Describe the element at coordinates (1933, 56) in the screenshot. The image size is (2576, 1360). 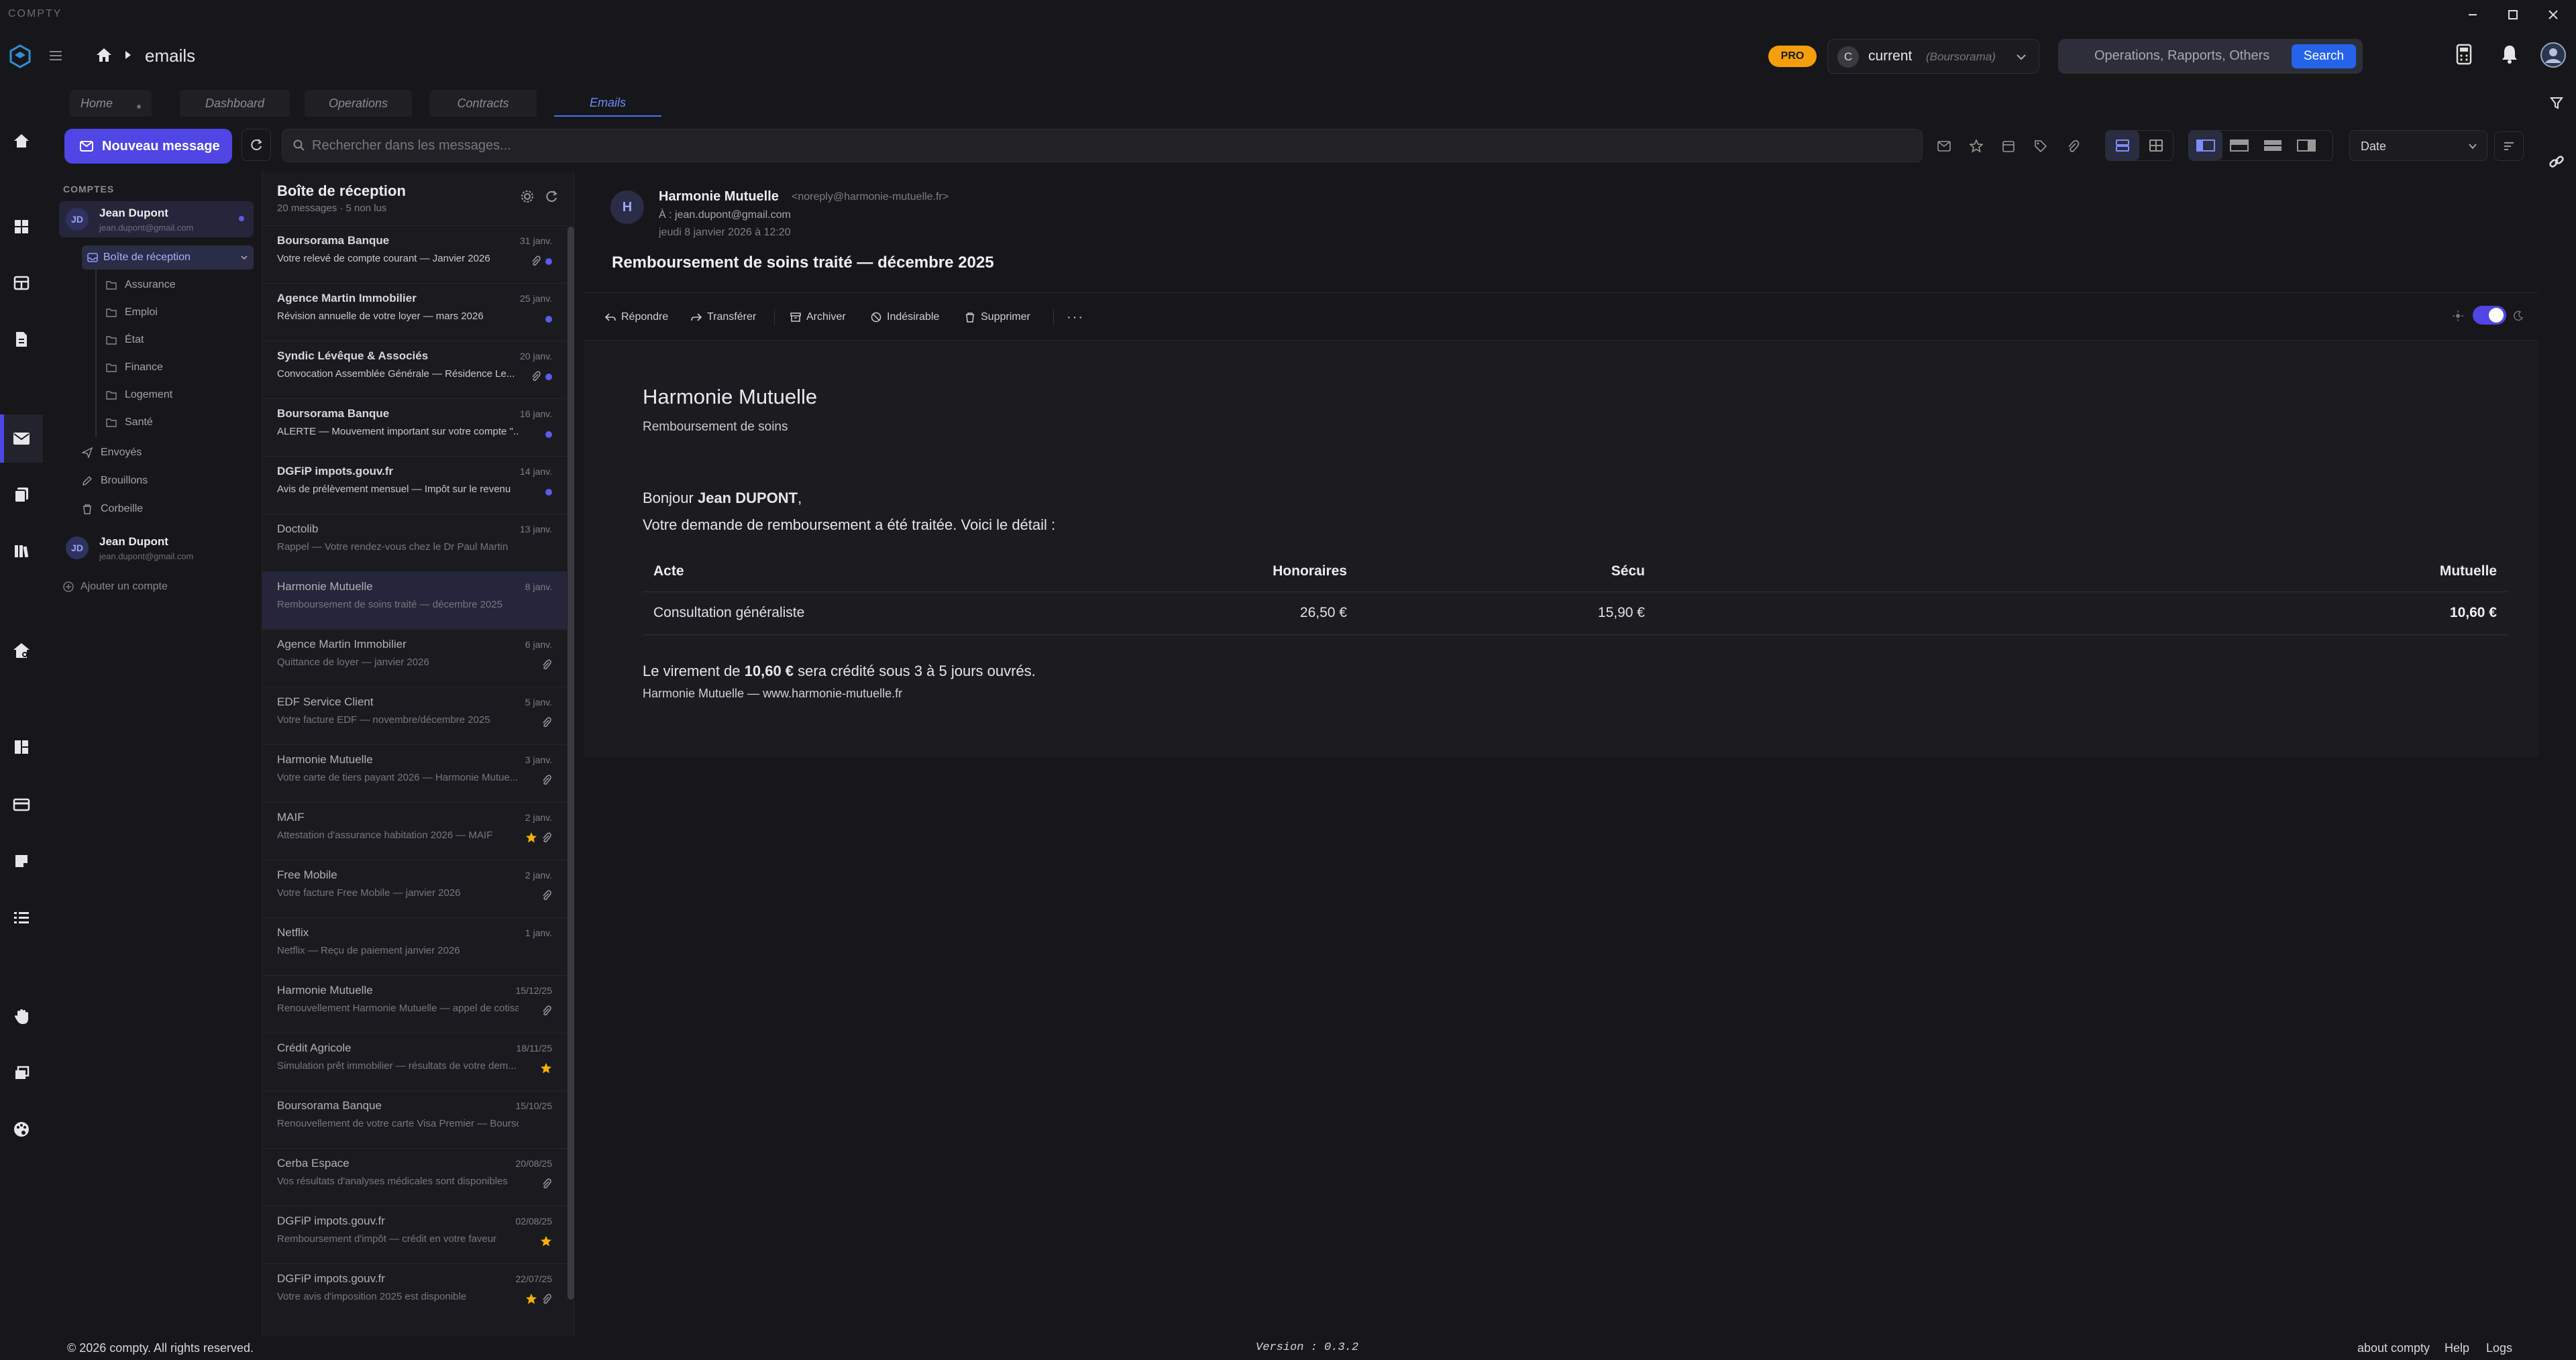
I see `account-selector: C current (Boursorama)` at that location.